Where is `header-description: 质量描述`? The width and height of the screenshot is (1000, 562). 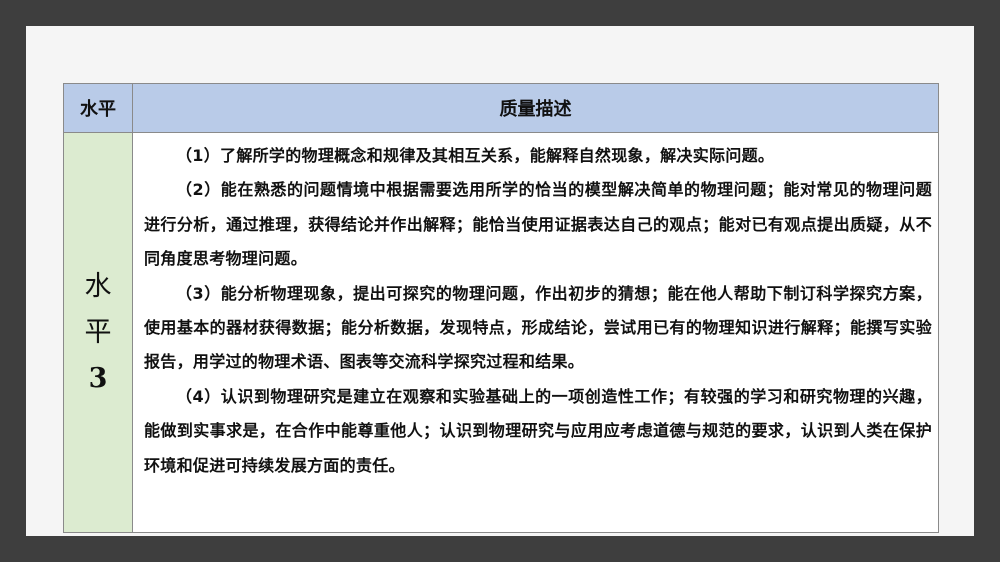 header-description: 质量描述 is located at coordinates (535, 109).